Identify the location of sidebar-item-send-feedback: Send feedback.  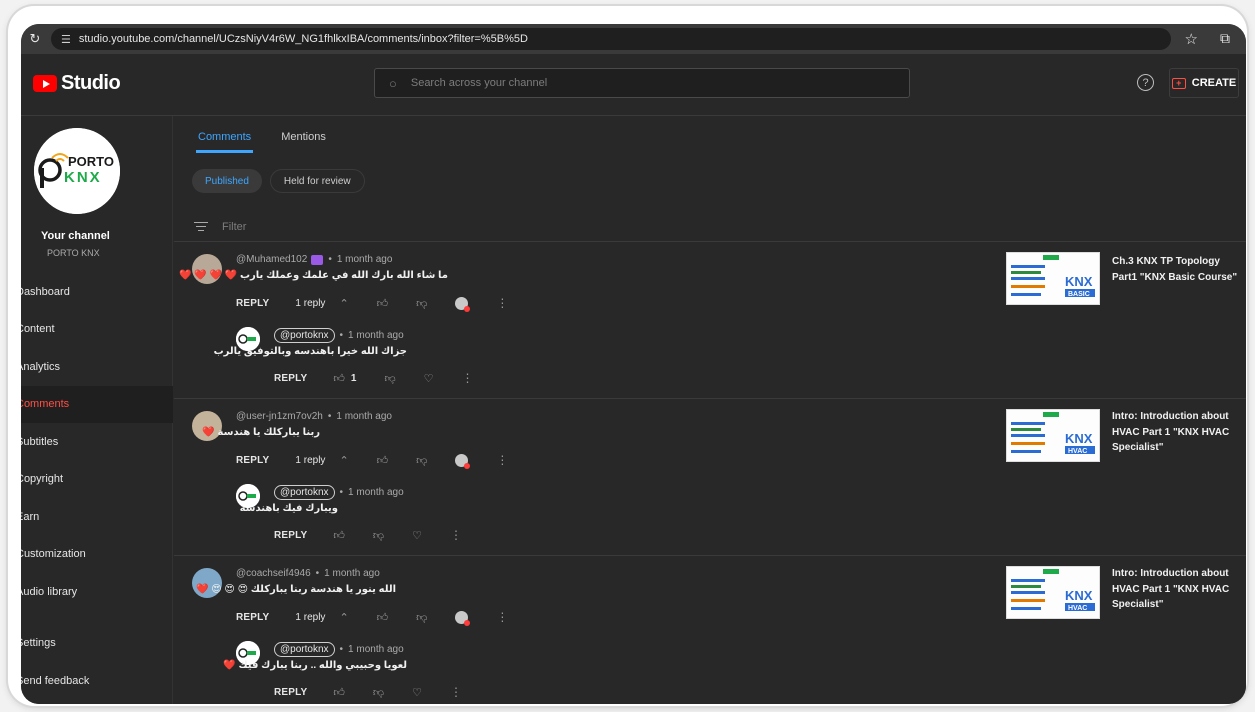
(97, 681).